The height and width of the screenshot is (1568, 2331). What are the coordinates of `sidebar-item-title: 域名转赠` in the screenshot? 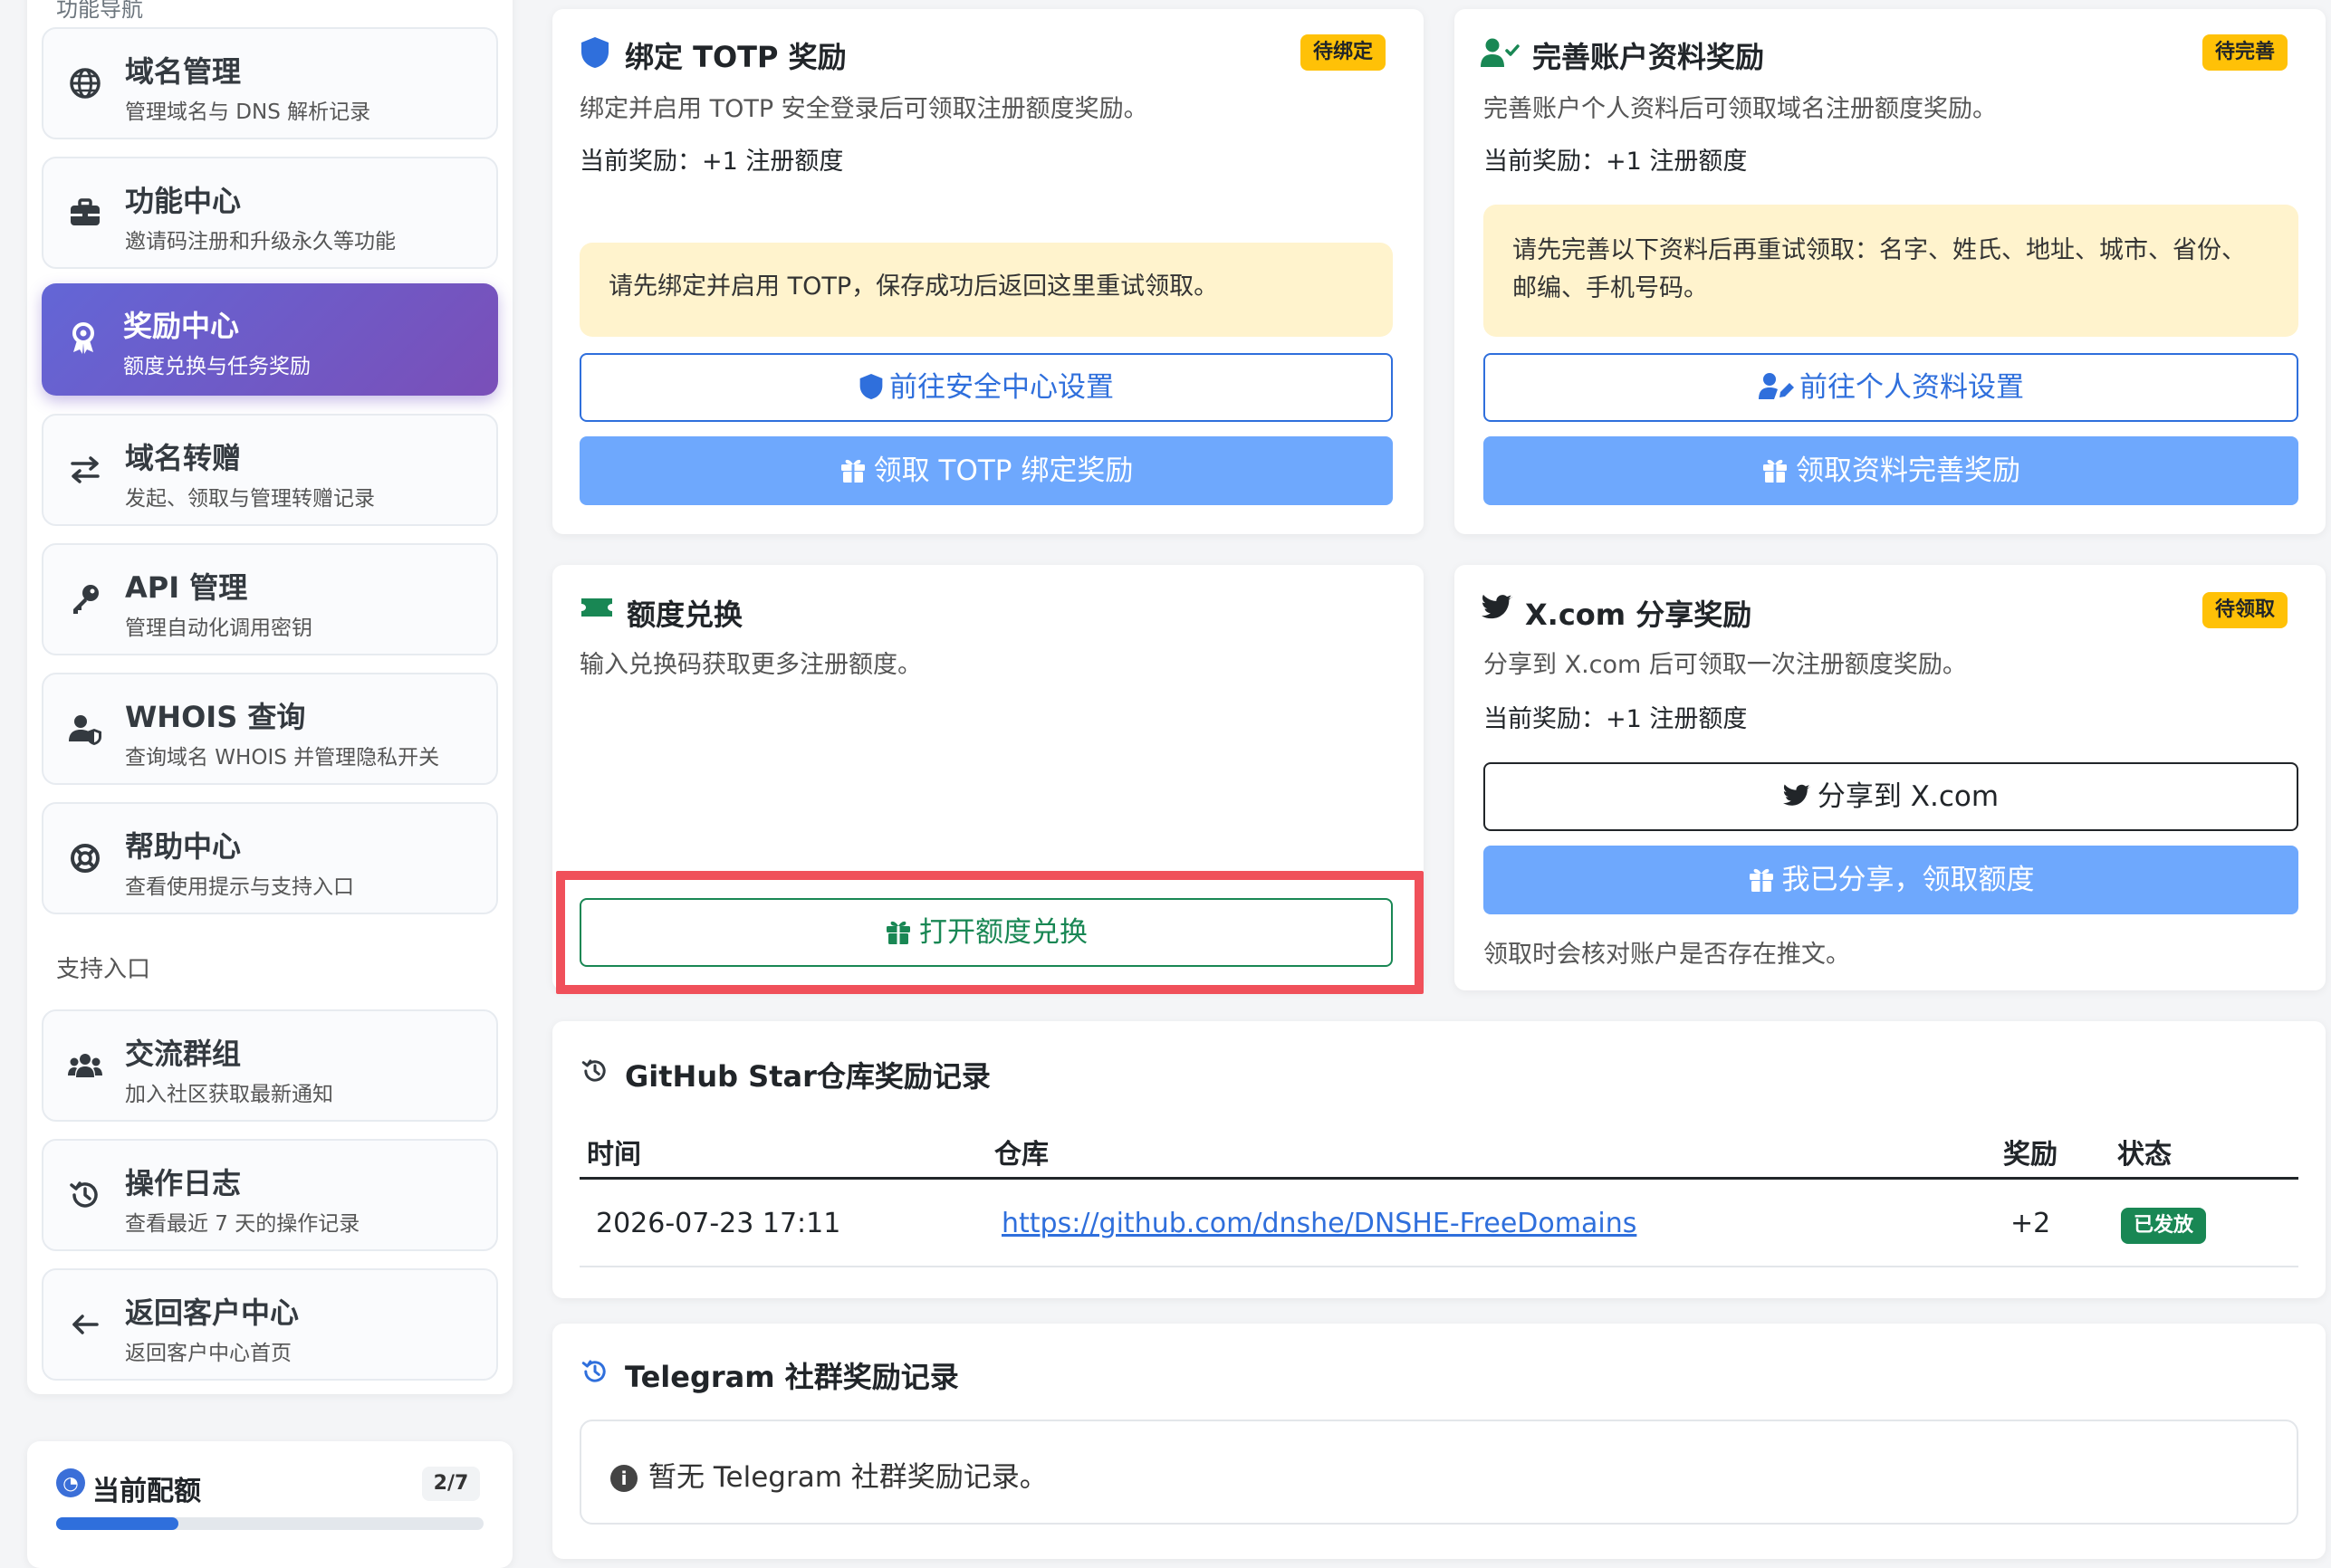 It's located at (183, 458).